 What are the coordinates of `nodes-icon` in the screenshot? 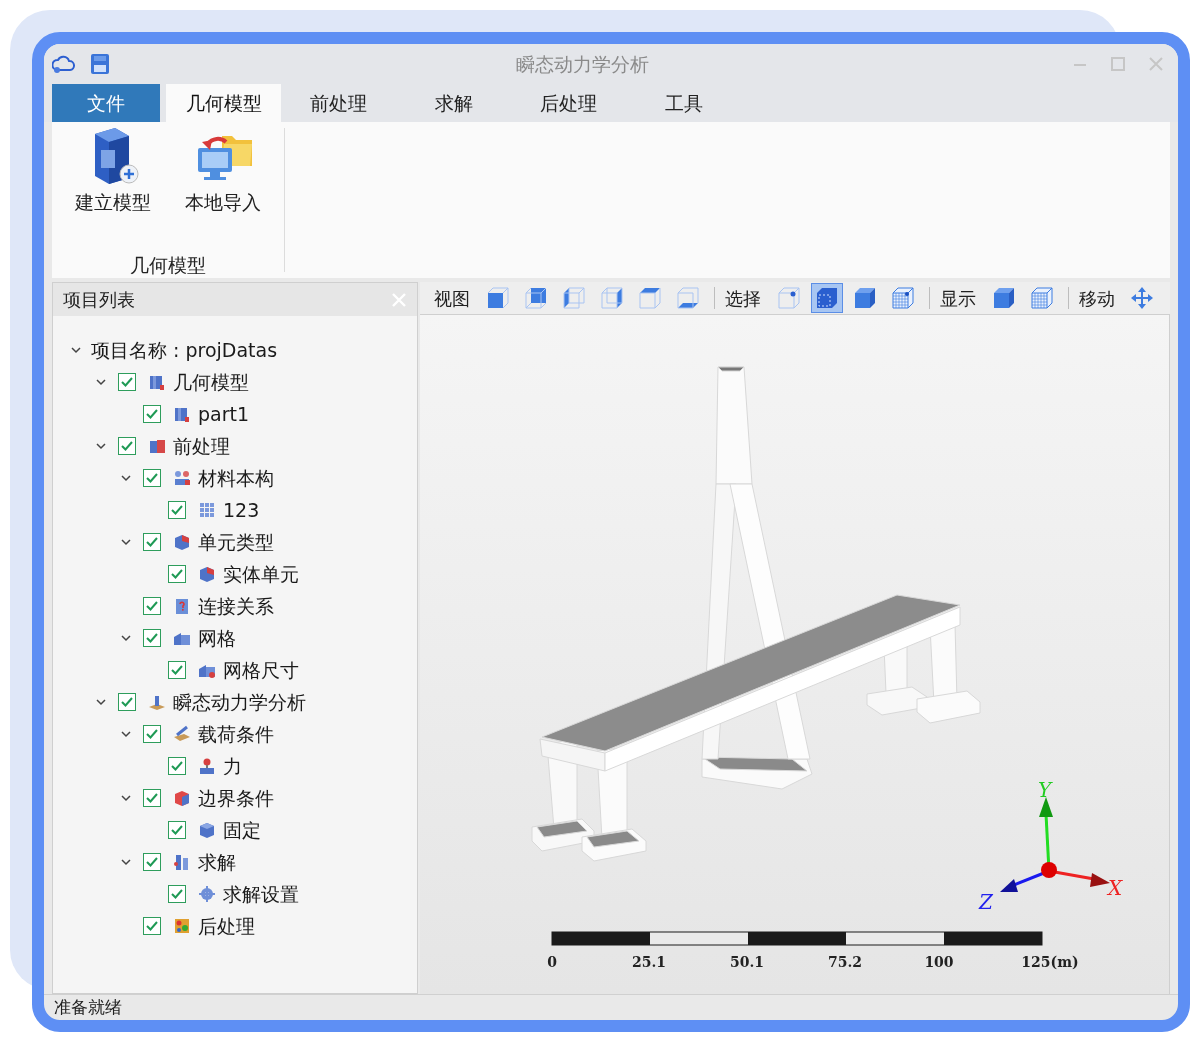 It's located at (182, 478).